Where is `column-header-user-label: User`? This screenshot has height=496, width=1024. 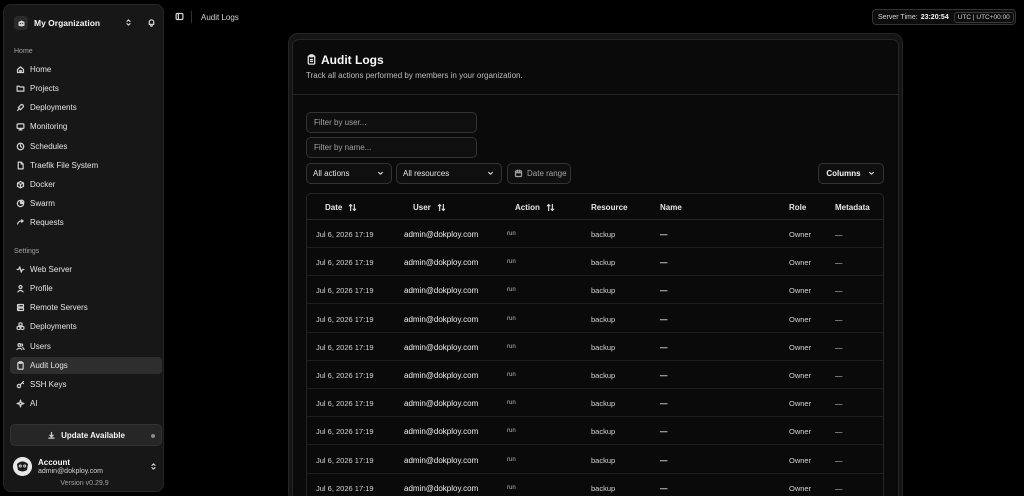
column-header-user-label: User is located at coordinates (422, 207).